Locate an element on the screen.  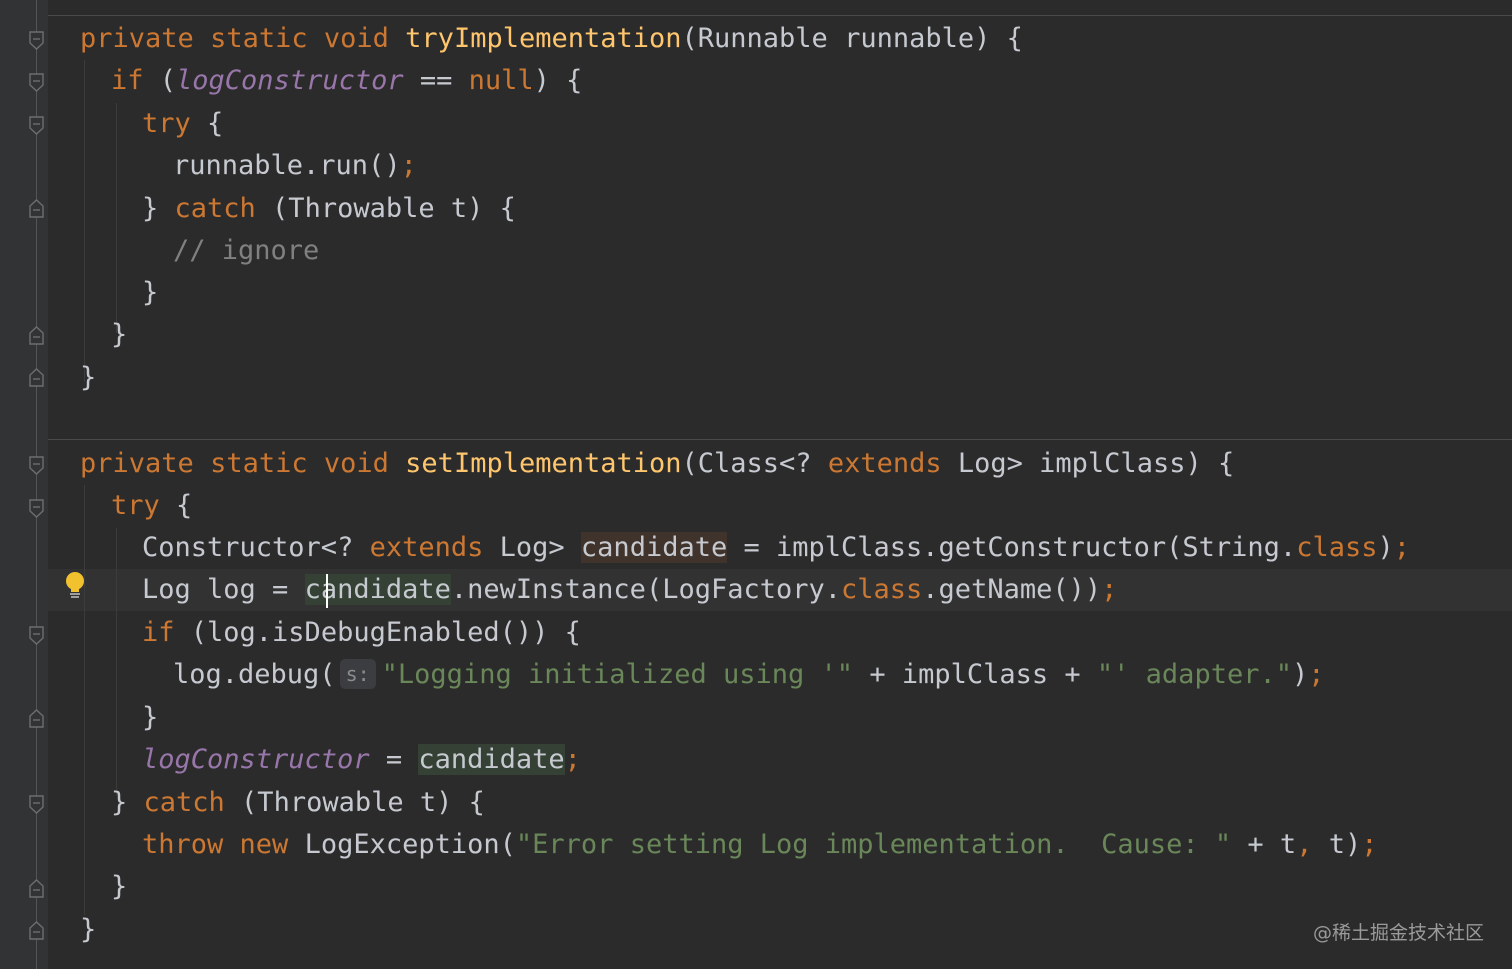
code-comment: // ignore is located at coordinates (246, 250).